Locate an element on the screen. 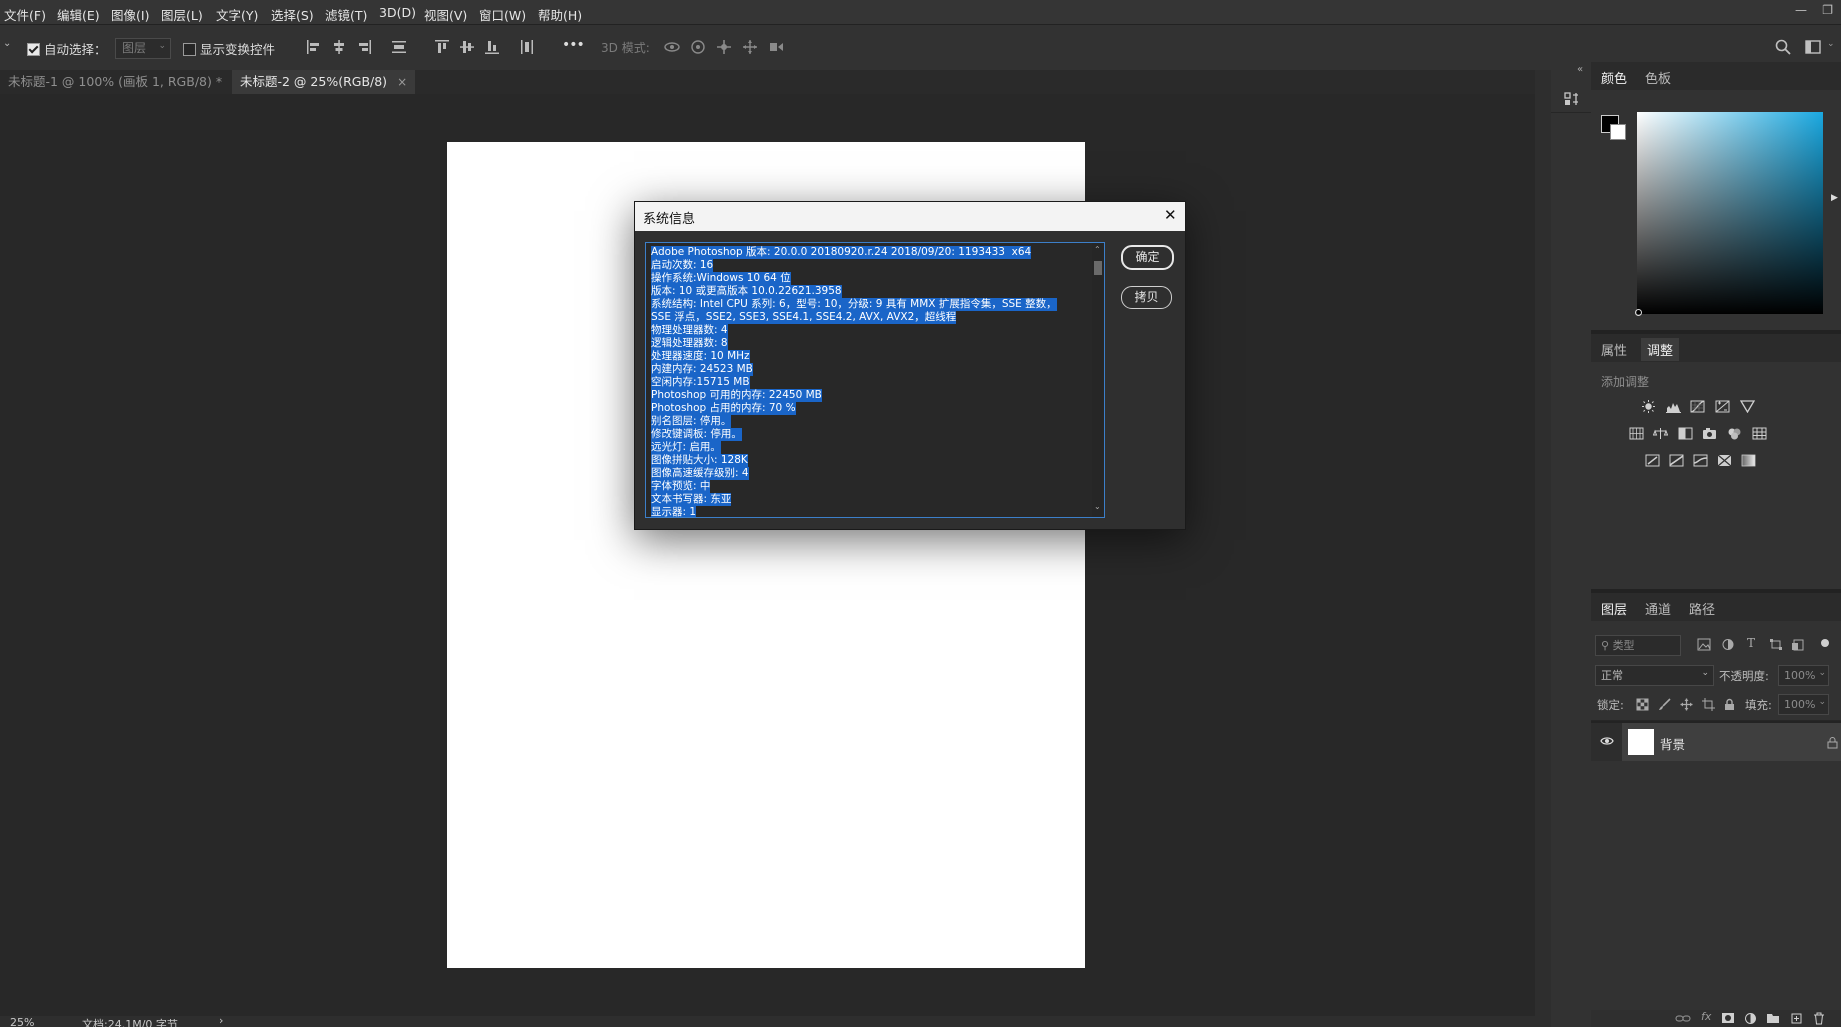 The width and height of the screenshot is (1841, 1027). threshold-icon is located at coordinates (1700, 460).